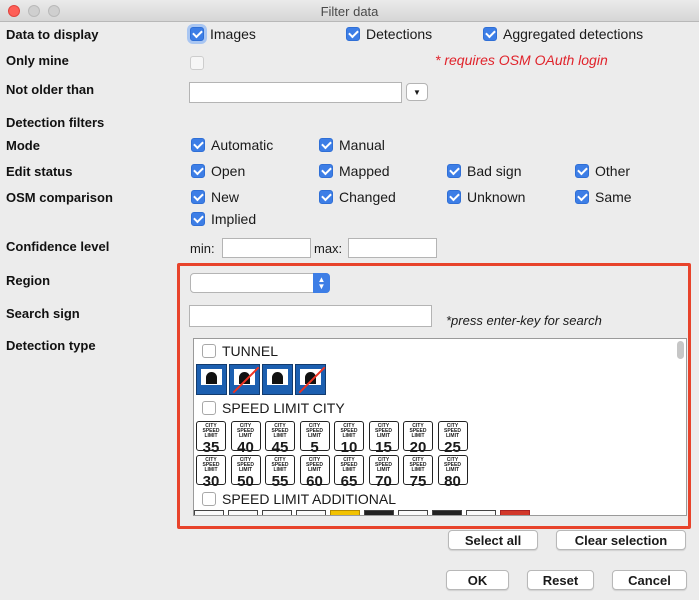 Image resolution: width=699 pixels, height=600 pixels. I want to click on clear-selection-button: Clear selection, so click(621, 540).